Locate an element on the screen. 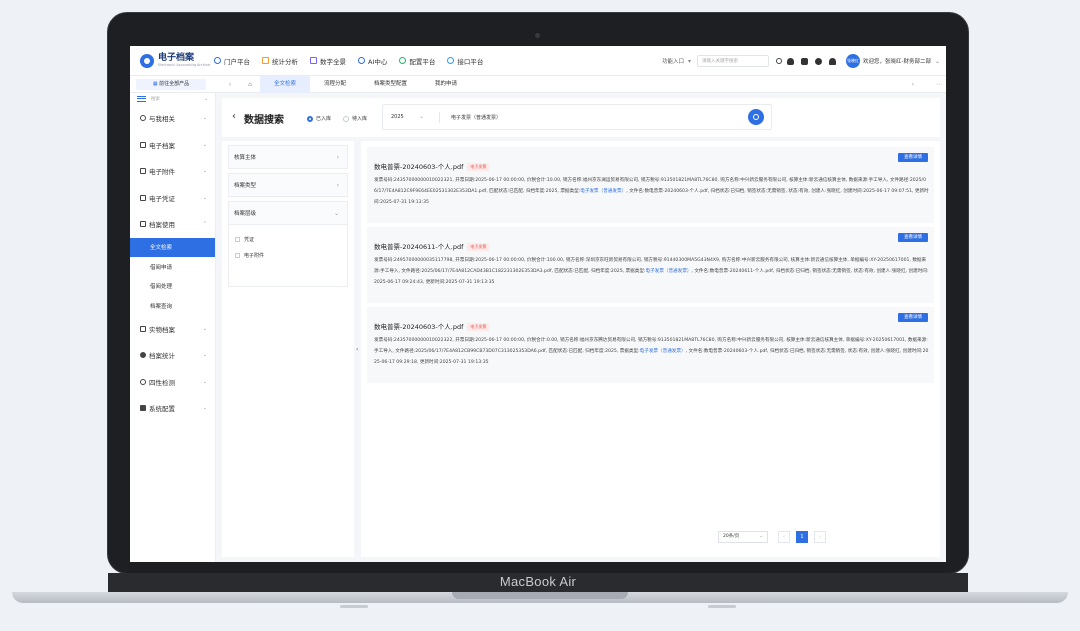 Image resolution: width=1080 pixels, height=631 pixels. search-placeholder: 请输入关键字搜索 is located at coordinates (719, 61).